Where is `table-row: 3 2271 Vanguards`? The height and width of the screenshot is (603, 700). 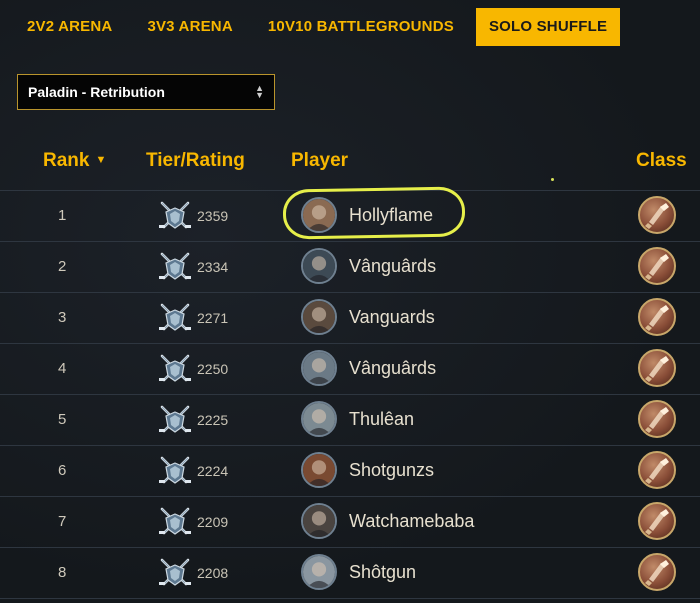 table-row: 3 2271 Vanguards is located at coordinates (350, 317).